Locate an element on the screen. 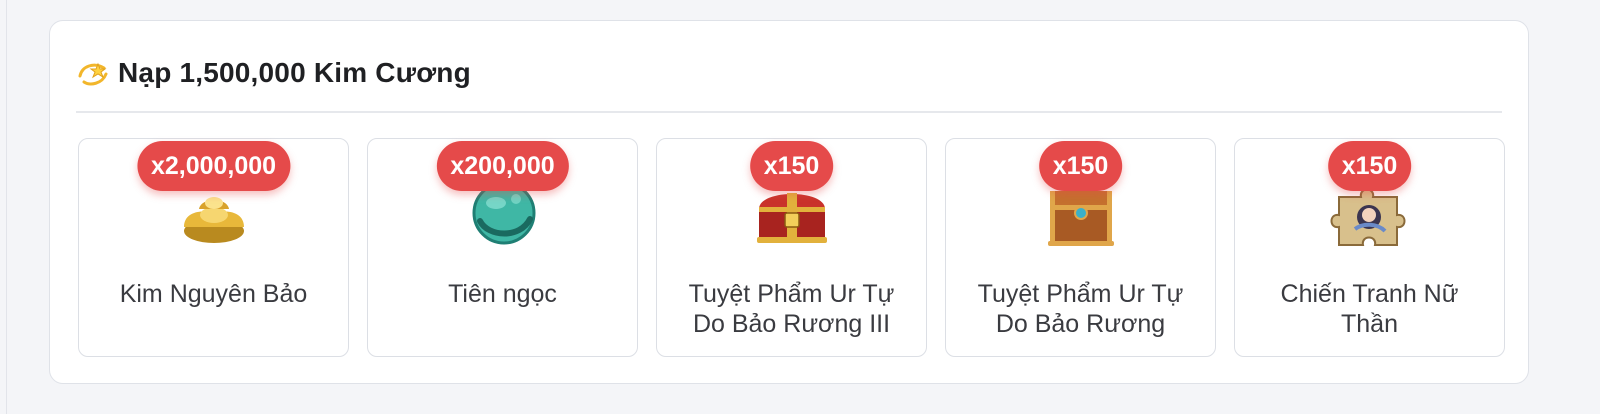 This screenshot has width=1600, height=414. quantity-badge: x200,000 is located at coordinates (502, 166).